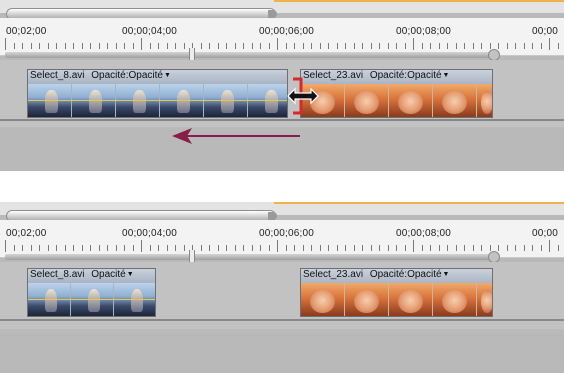  Describe the element at coordinates (236, 136) in the screenshot. I see `drag-left-arrow-icon` at that location.